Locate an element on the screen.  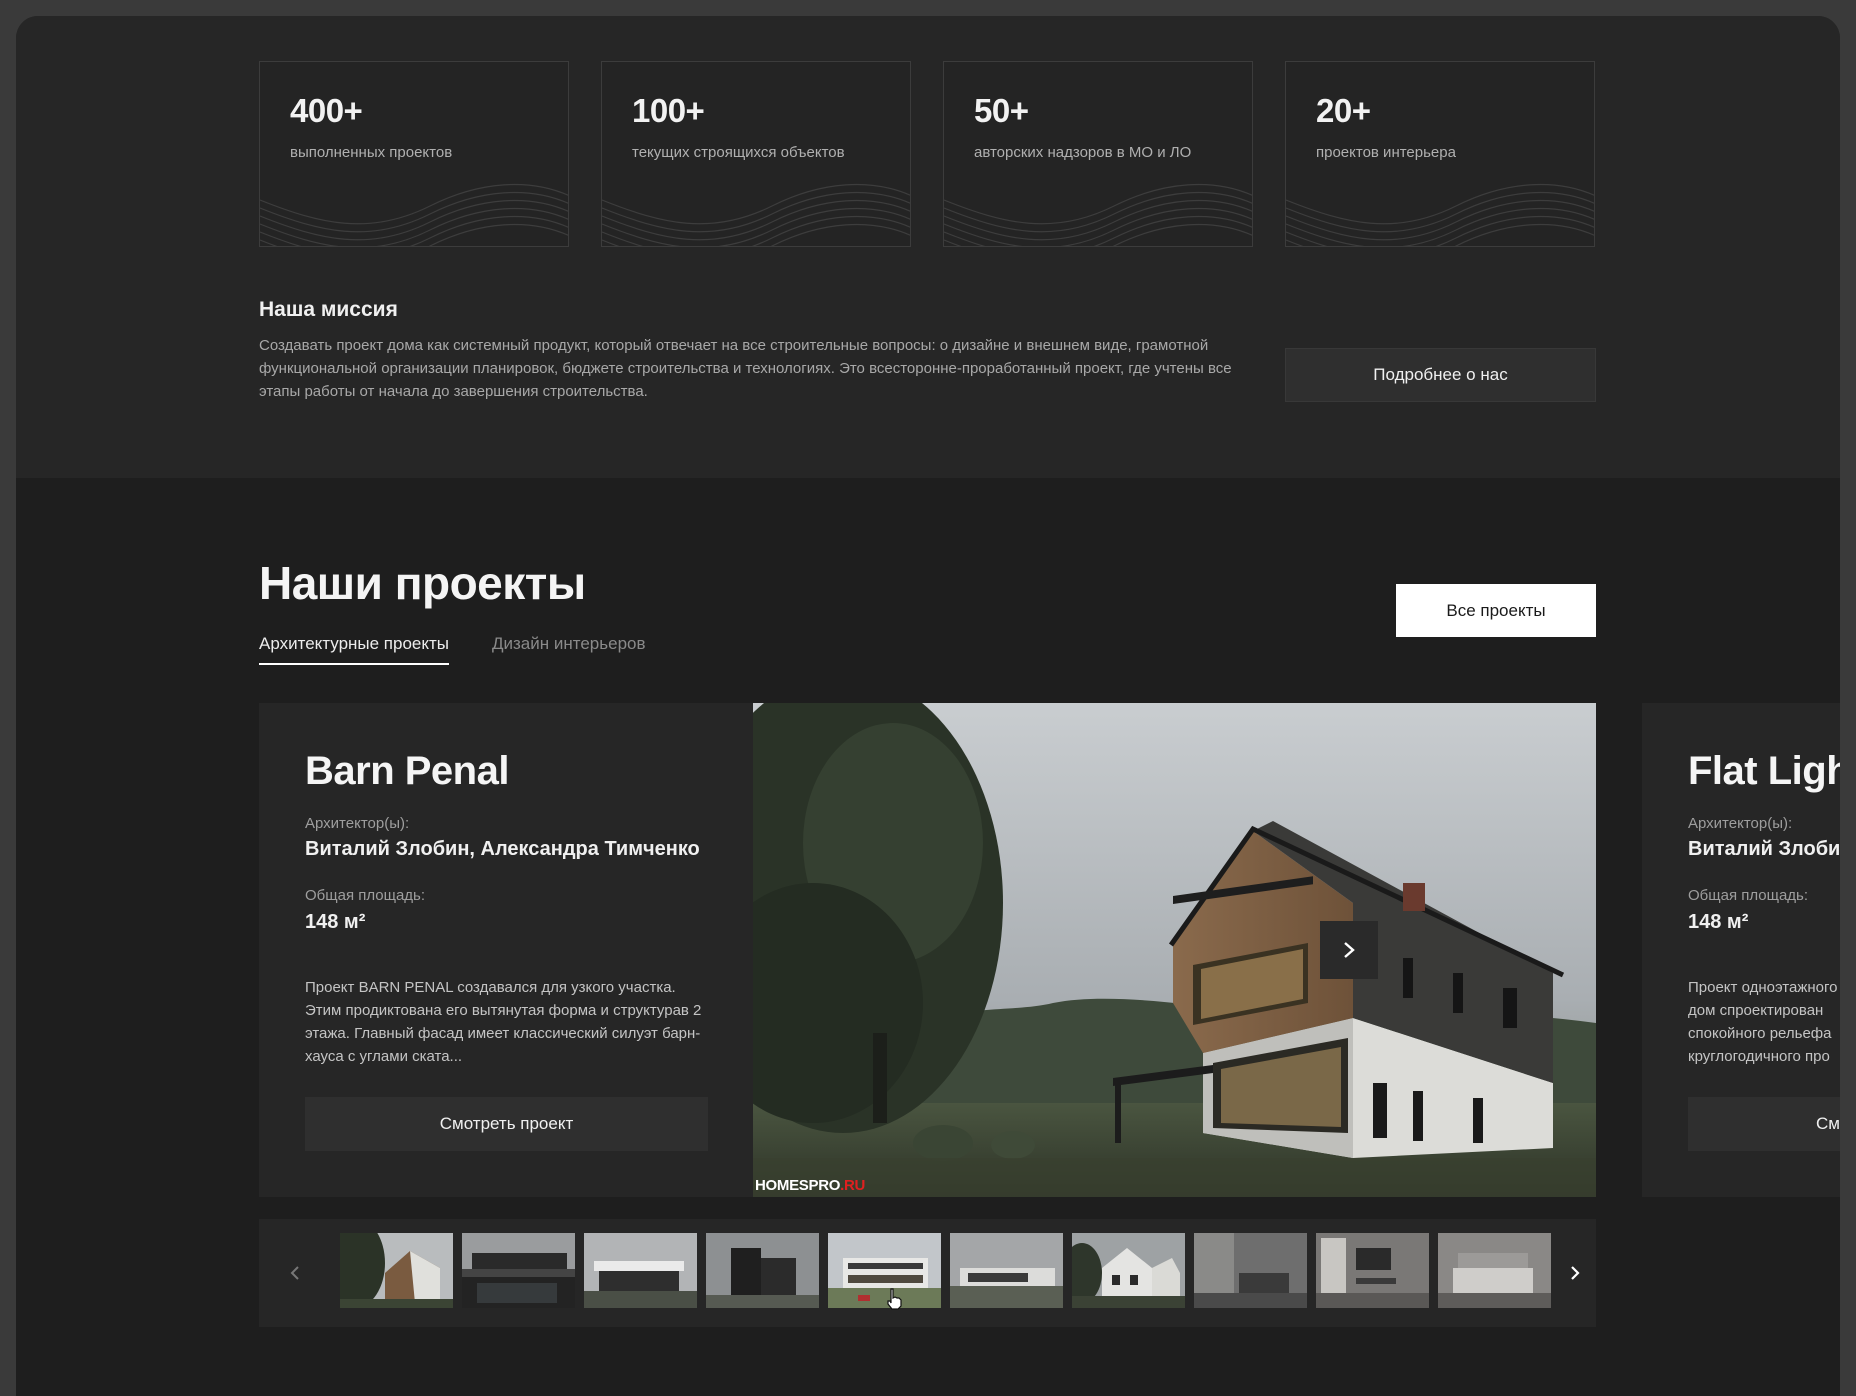
stat-card: 20+ проектов интерьера is located at coordinates (1440, 154).